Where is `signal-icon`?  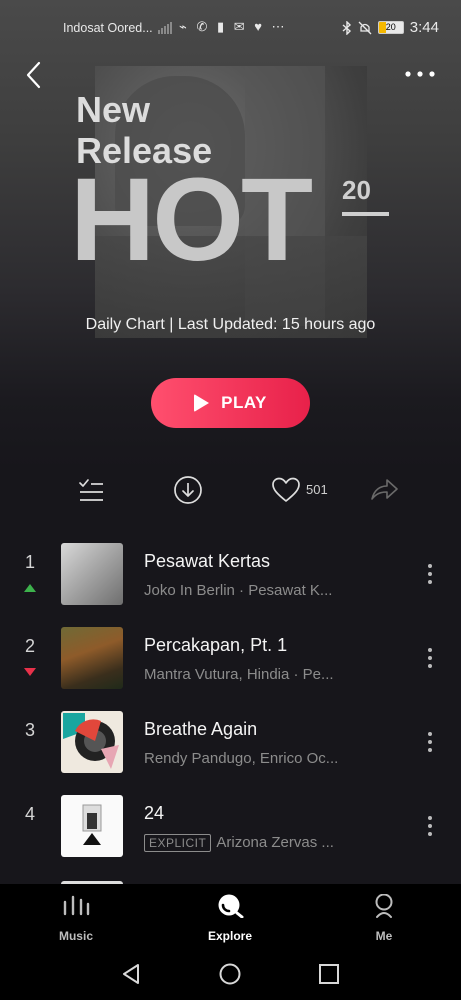
signal-icon is located at coordinates (165, 27).